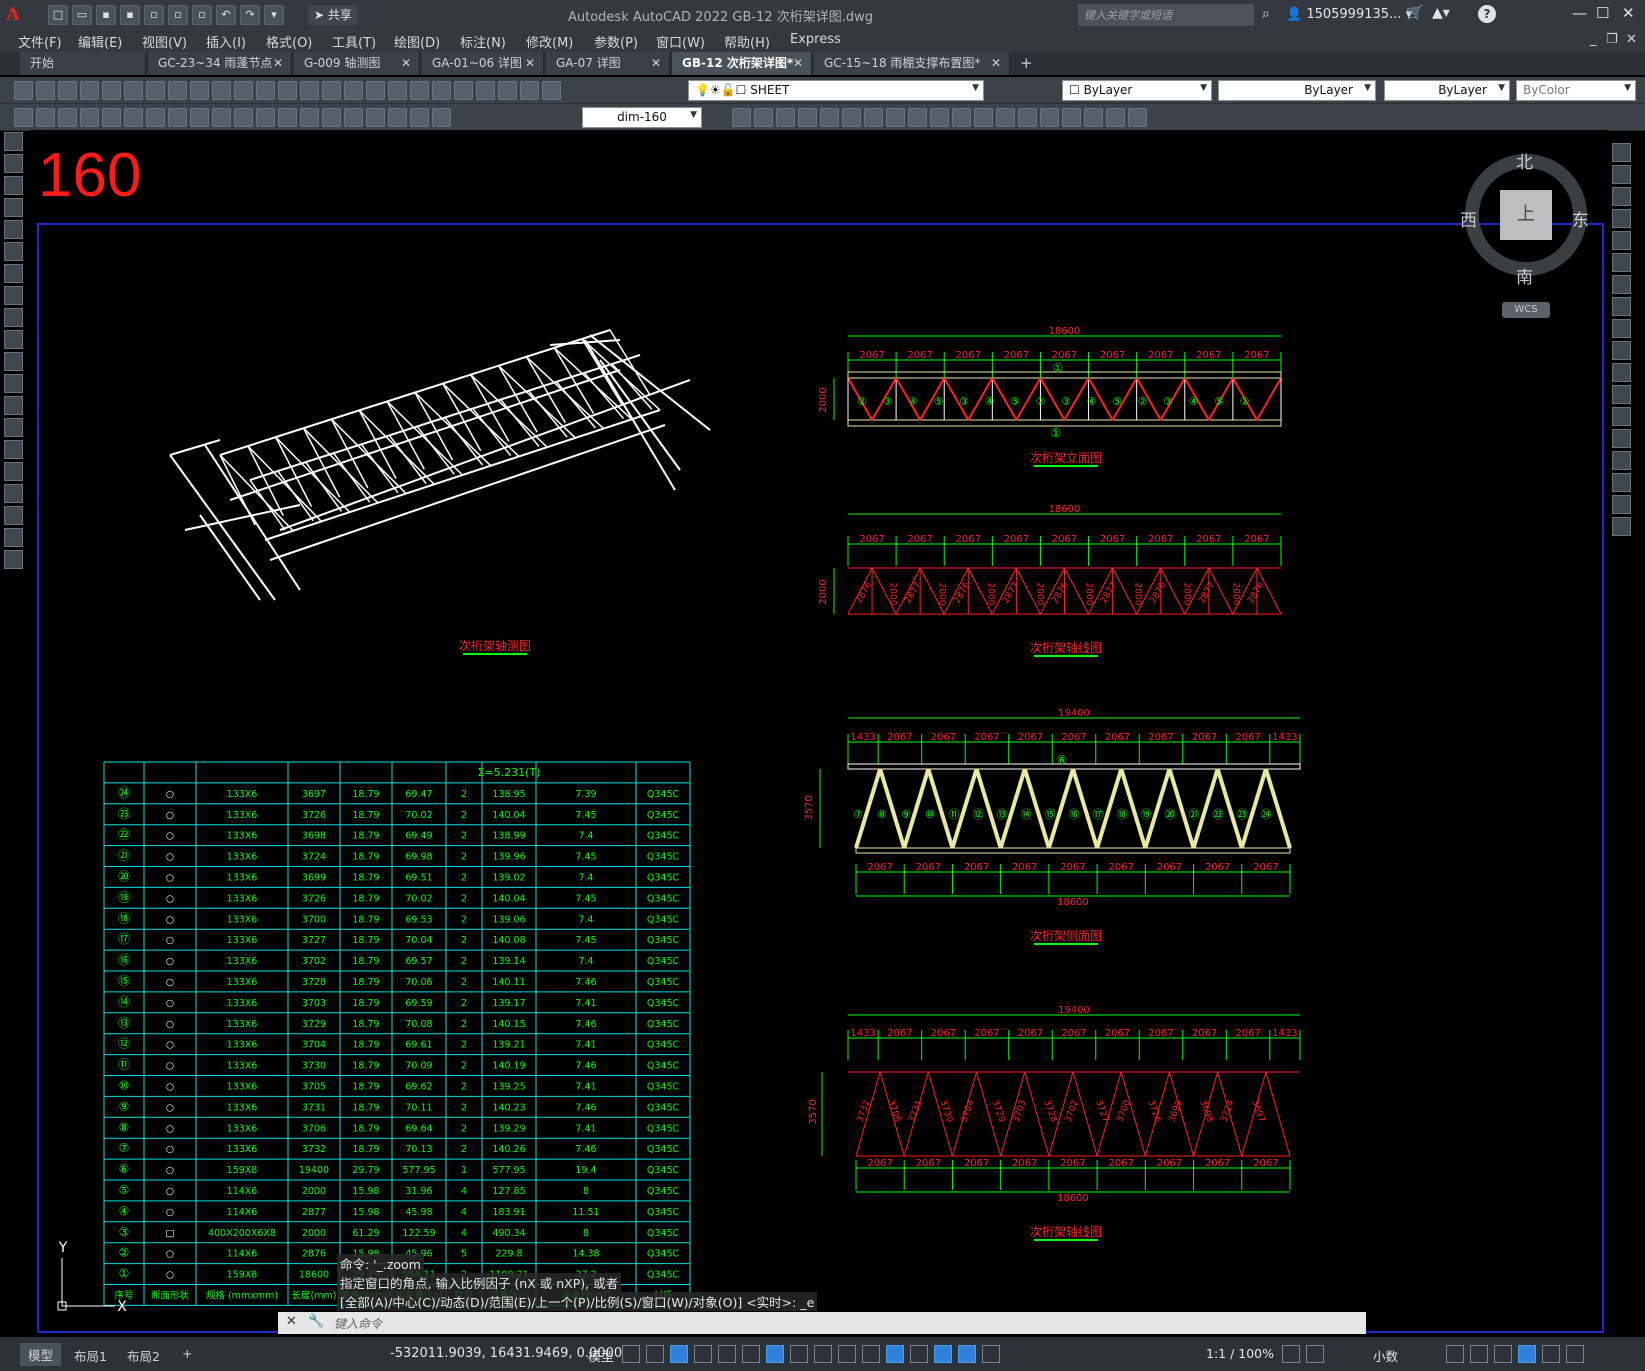 The height and width of the screenshot is (1371, 1645). Describe the element at coordinates (441, 90) in the screenshot. I see `tool-palettes-icon` at that location.